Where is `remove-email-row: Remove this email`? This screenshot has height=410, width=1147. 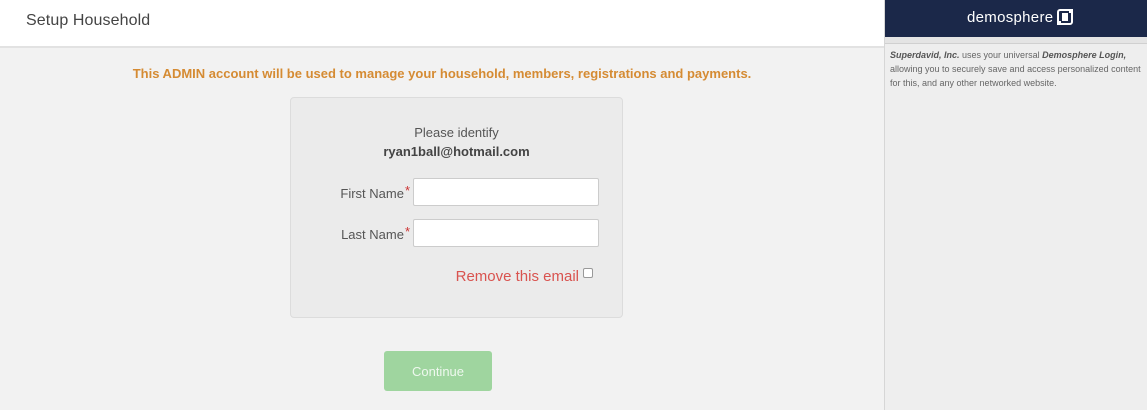
remove-email-row: Remove this email is located at coordinates (524, 276).